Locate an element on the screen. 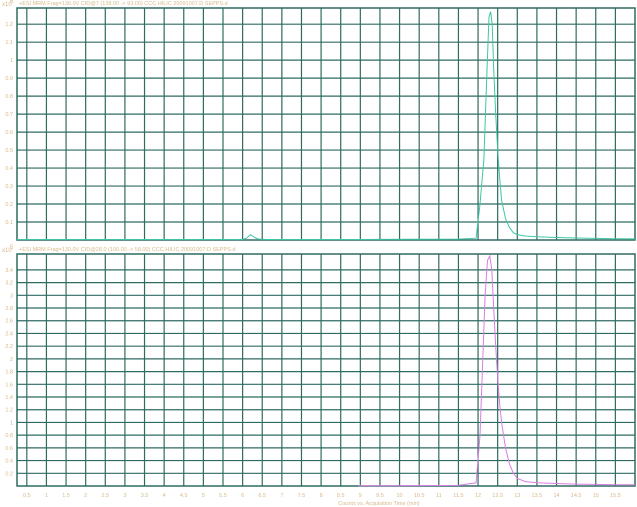 This screenshot has width=637, height=507. x-tick-label: 2.5 is located at coordinates (105, 496).